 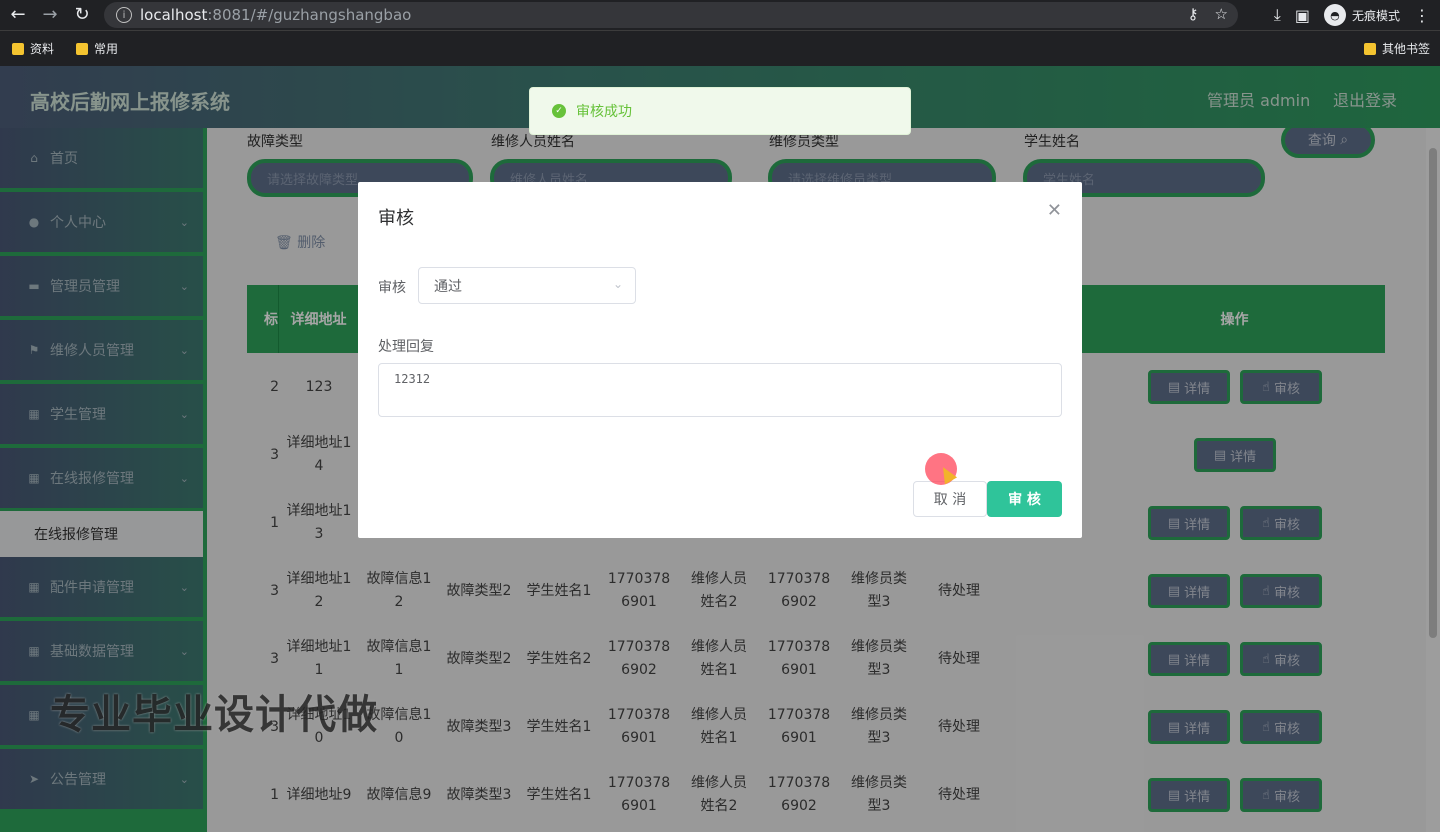 I want to click on cancel-button: 取 消, so click(x=950, y=499).